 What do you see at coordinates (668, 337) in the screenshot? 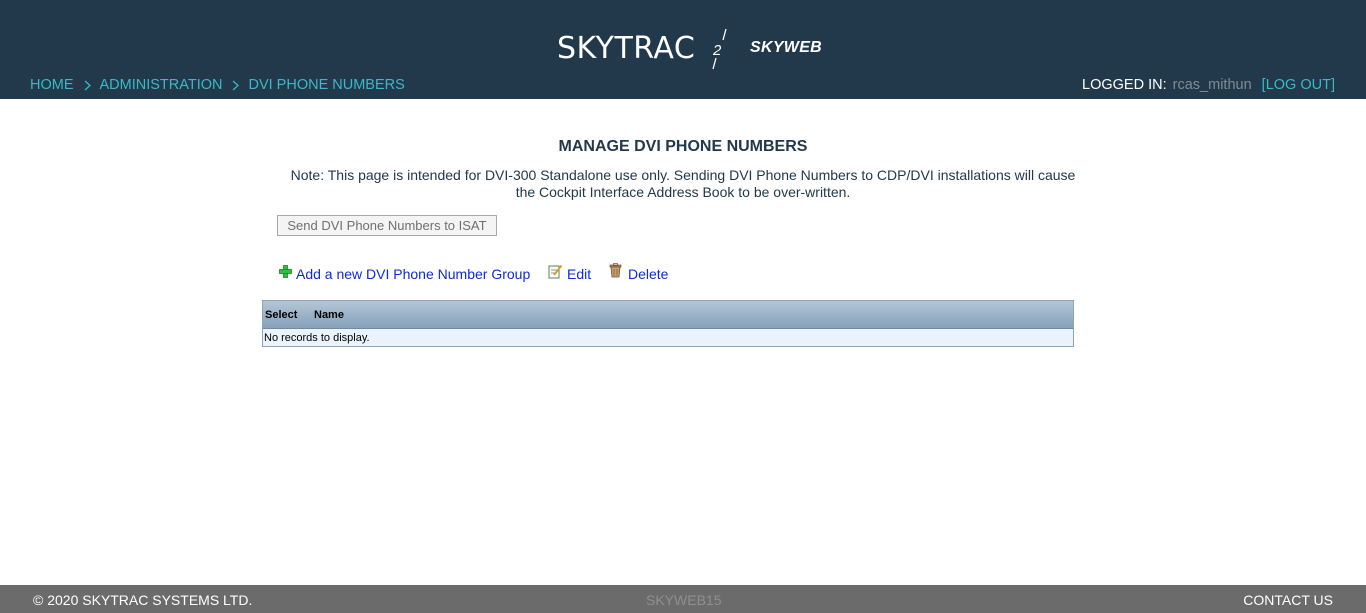
I see `grid-empty-row: No records to display.` at bounding box center [668, 337].